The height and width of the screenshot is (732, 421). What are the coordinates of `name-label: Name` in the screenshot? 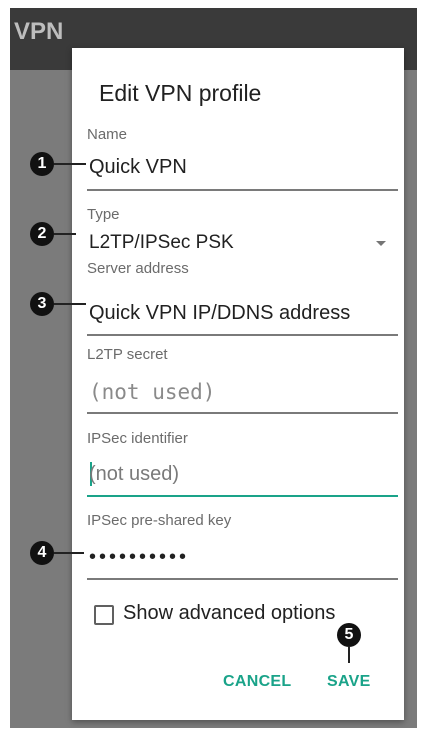 It's located at (107, 134).